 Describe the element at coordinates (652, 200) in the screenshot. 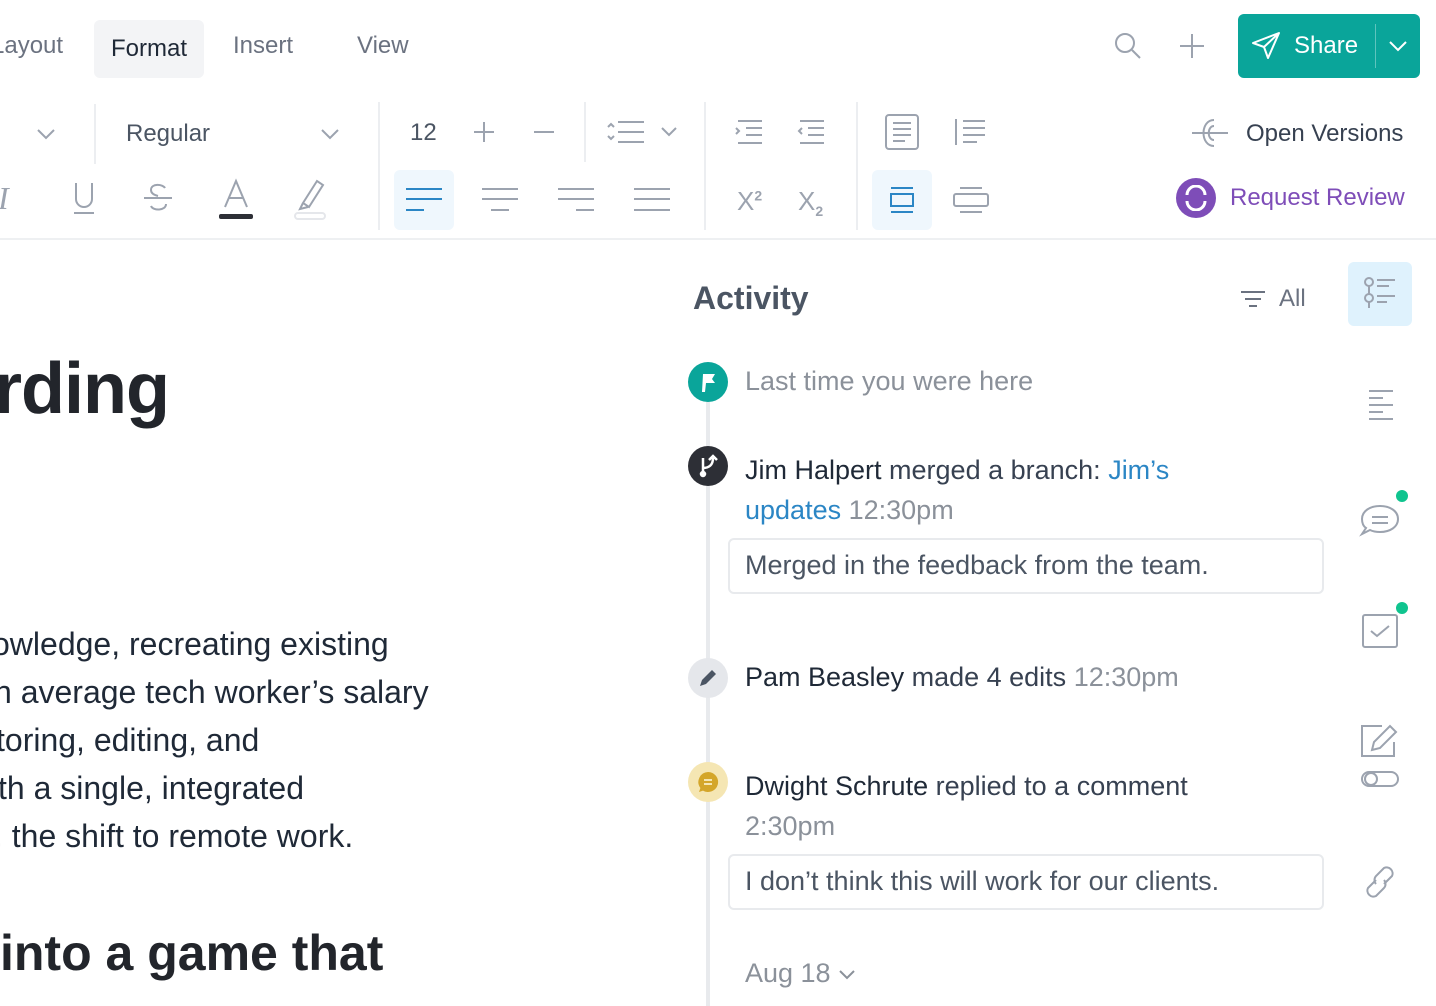

I see `align-justify-icon` at that location.